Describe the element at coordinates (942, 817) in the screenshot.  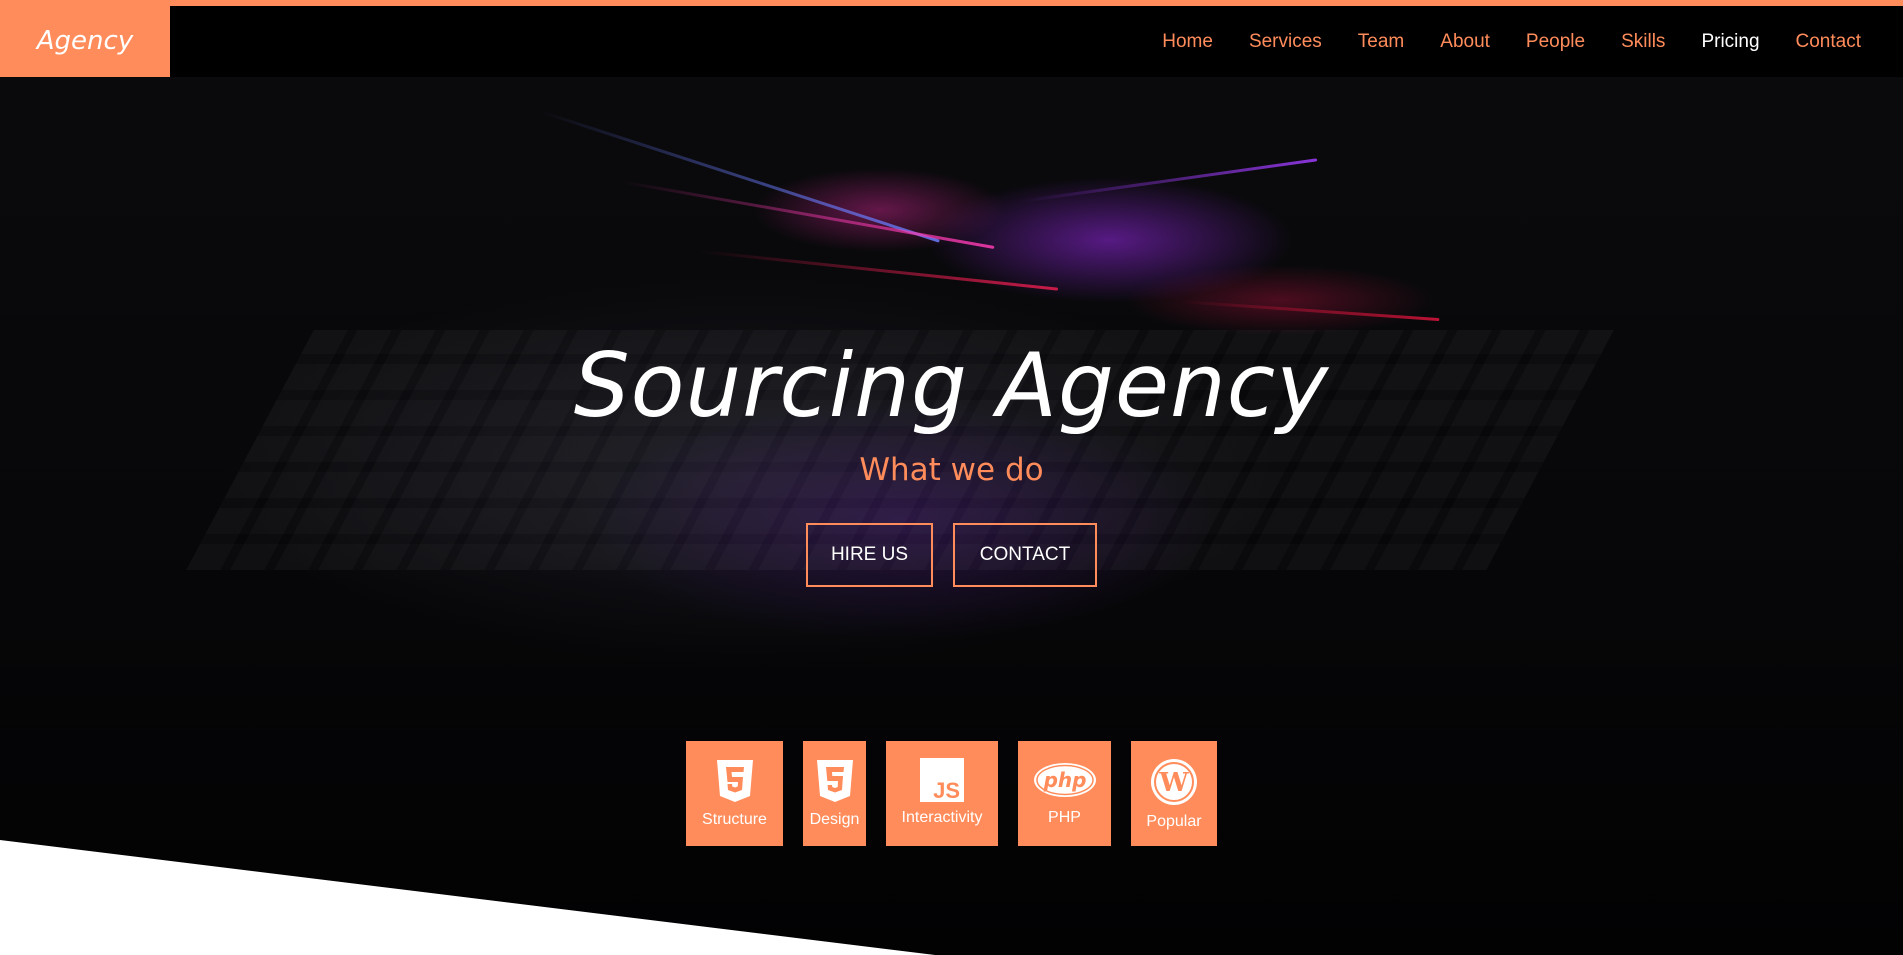
I see `tile-label: Interactivity` at that location.